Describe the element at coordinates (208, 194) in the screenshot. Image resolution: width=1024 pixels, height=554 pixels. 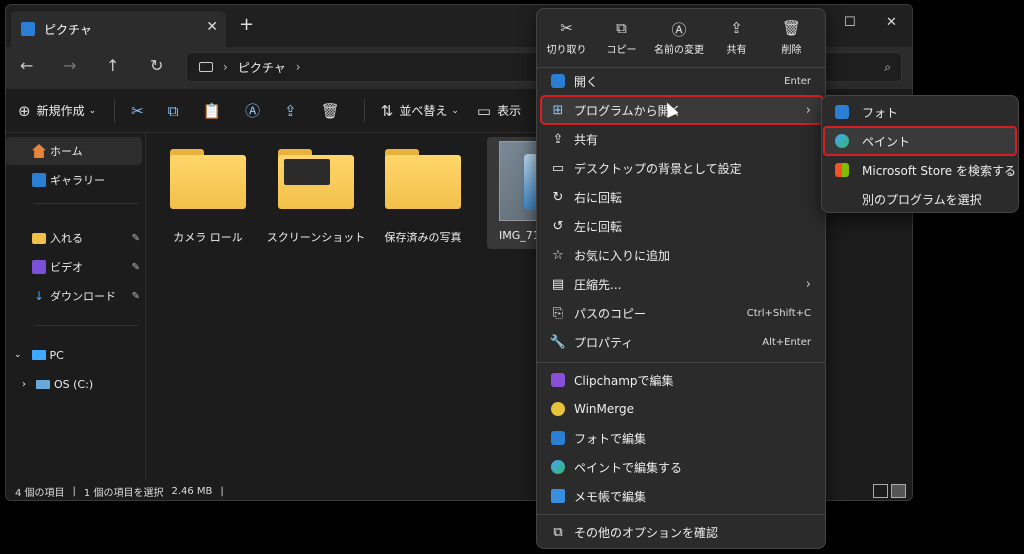
I see `folder-item: カメラ ロール` at that location.